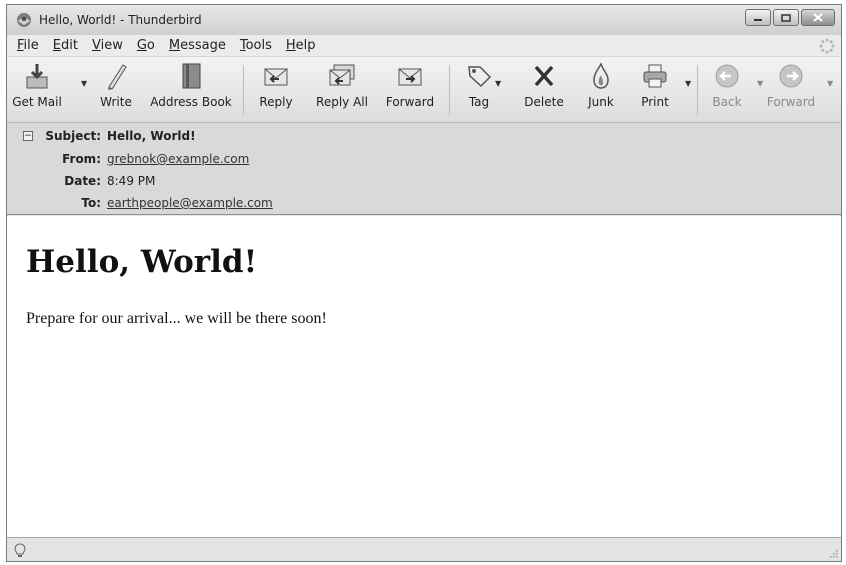  Describe the element at coordinates (256, 45) in the screenshot. I see `menu-tools: Tools` at that location.